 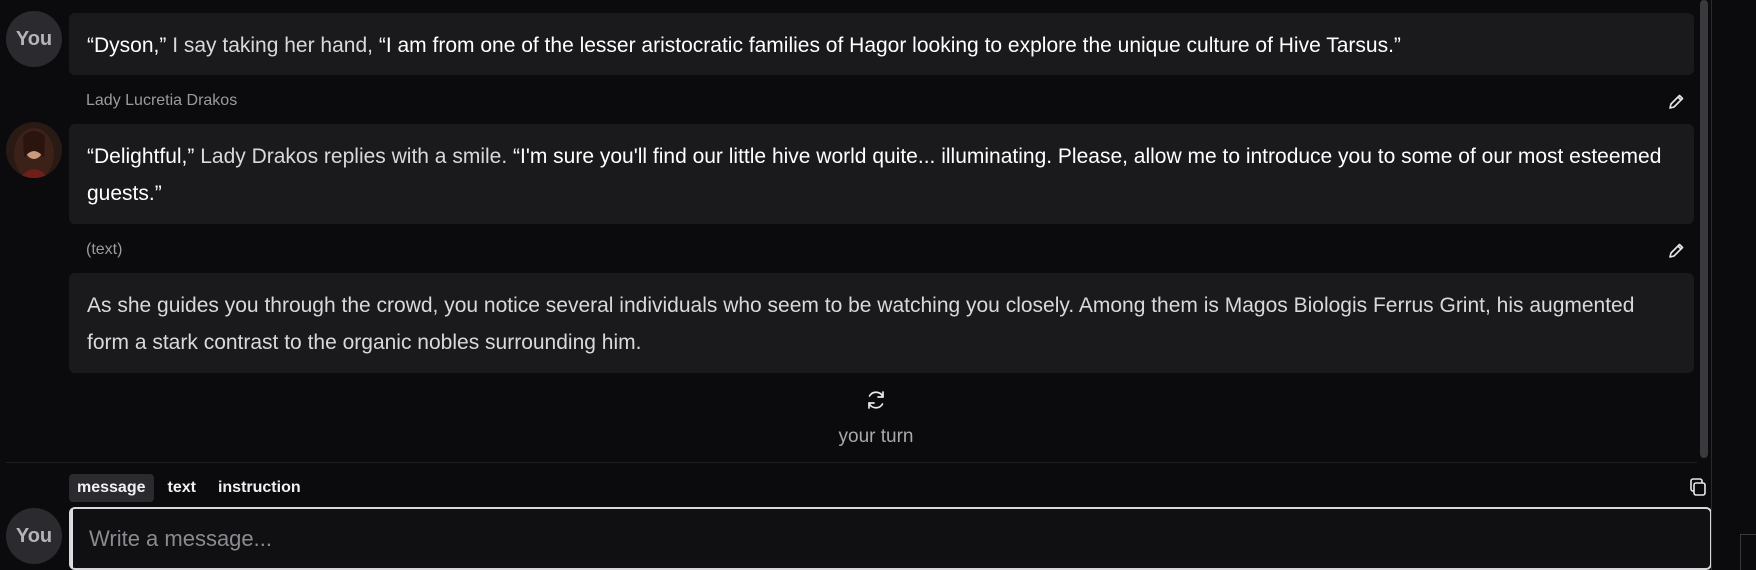 I want to click on dialogue-quote: “Dyson,”, so click(x=127, y=45).